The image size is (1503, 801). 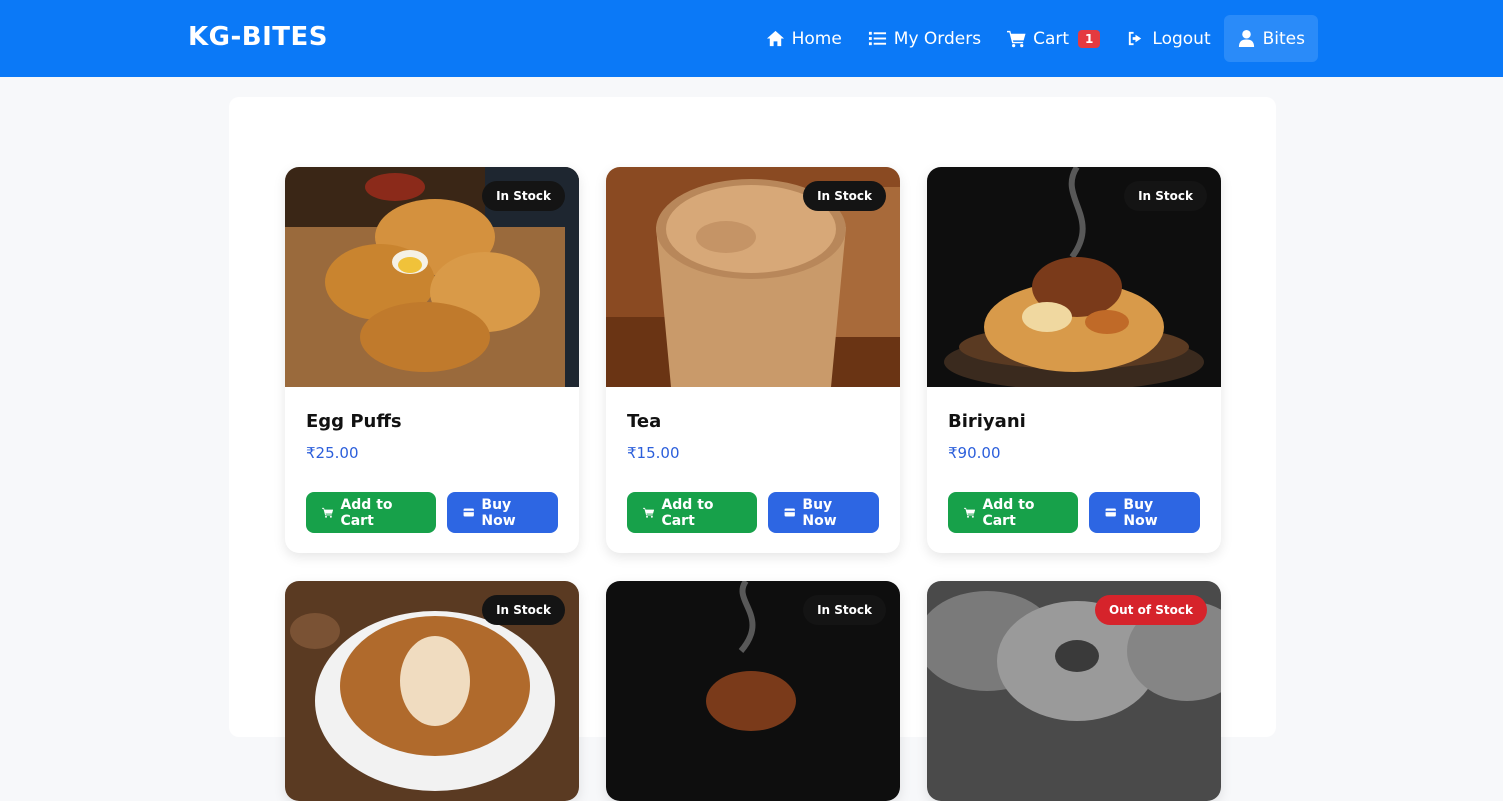 What do you see at coordinates (432, 277) in the screenshot?
I see `product-image-egg-puffs: In Stock` at bounding box center [432, 277].